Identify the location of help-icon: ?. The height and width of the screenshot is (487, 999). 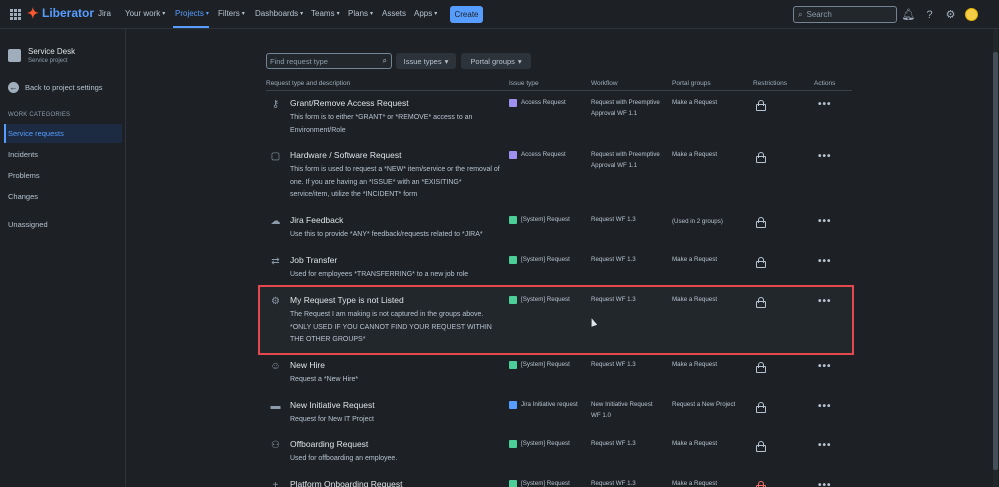
(929, 14).